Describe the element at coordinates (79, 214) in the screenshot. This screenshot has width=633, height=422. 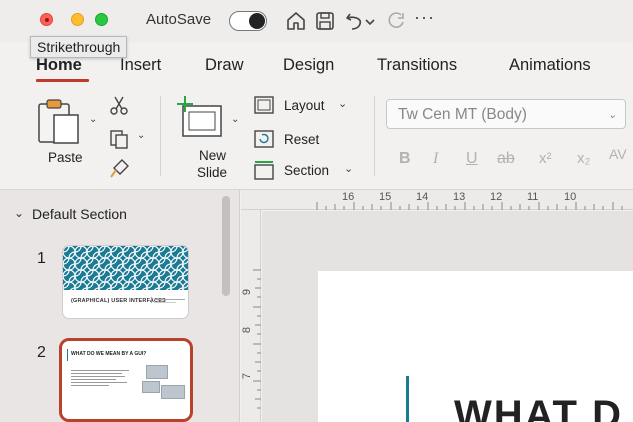
I see `section-header: Default Section` at that location.